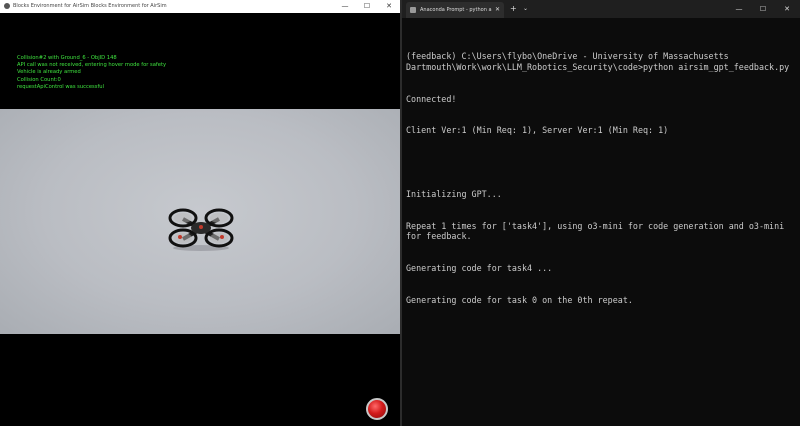 This screenshot has height=426, width=800. What do you see at coordinates (201, 229) in the screenshot?
I see `quadcopter-drone` at bounding box center [201, 229].